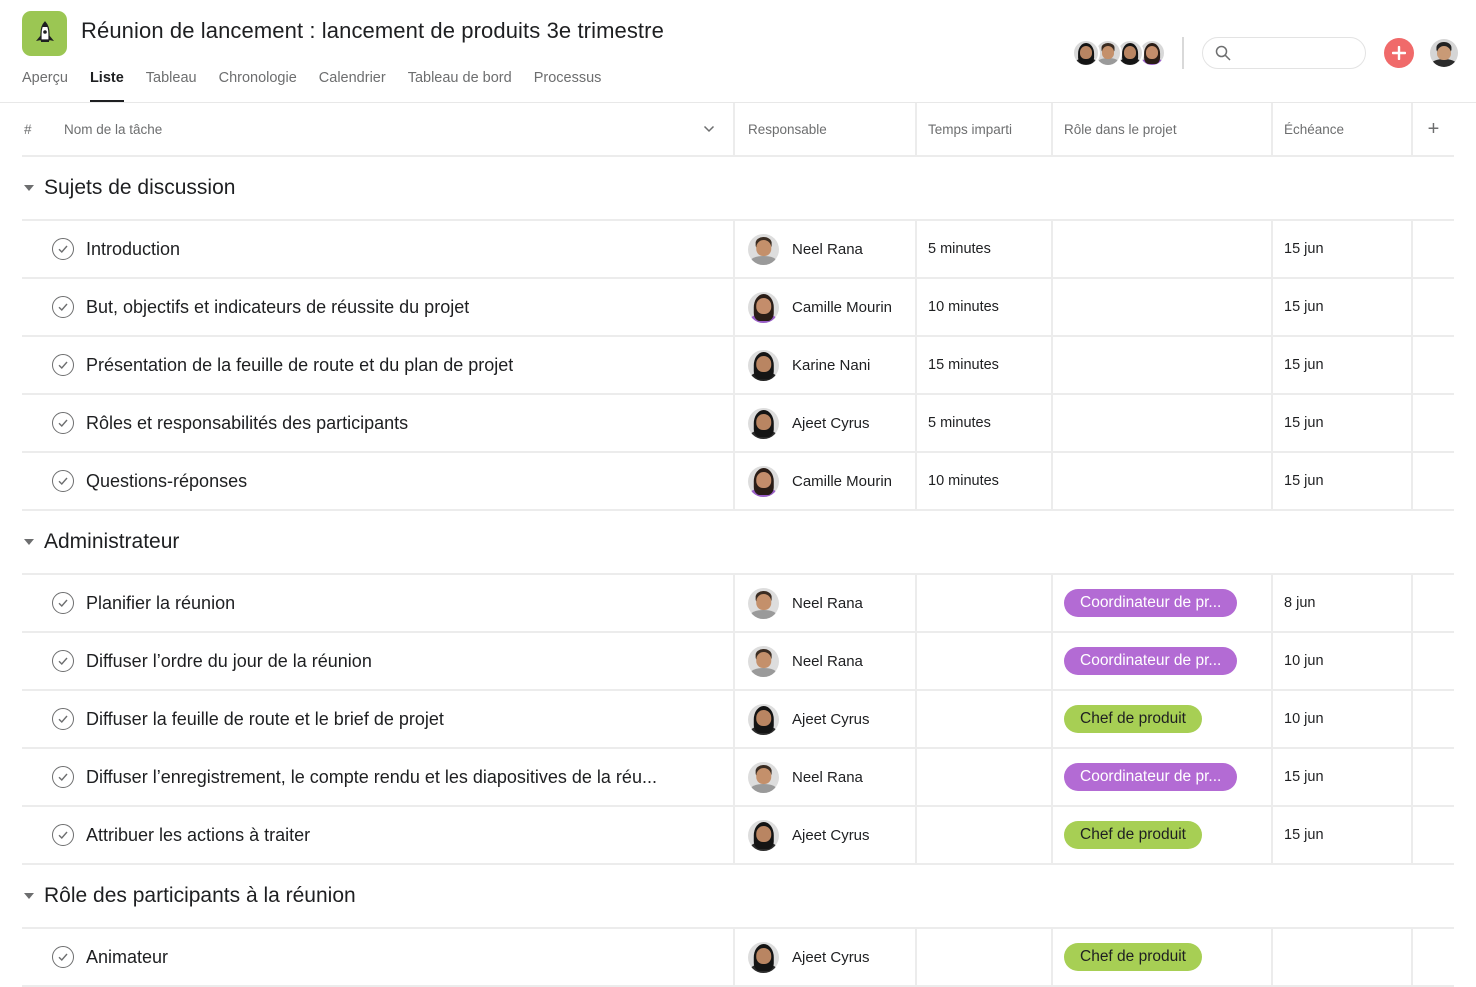  What do you see at coordinates (127, 957) in the screenshot?
I see `task-name: Animateur` at bounding box center [127, 957].